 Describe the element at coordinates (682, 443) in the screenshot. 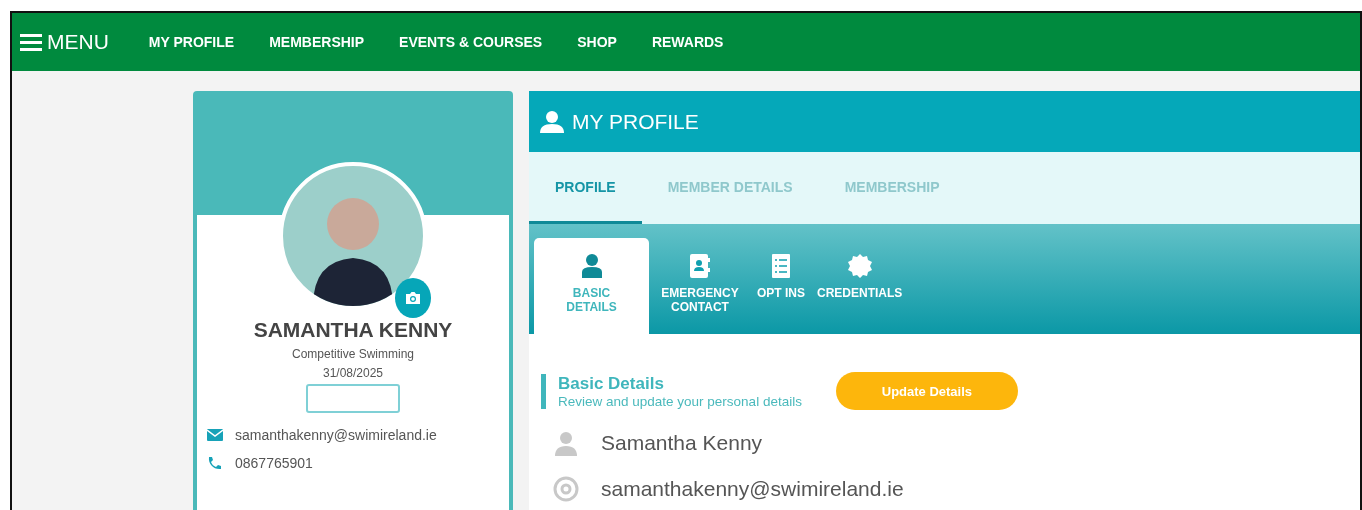

I see `field-value: Samantha Kenny` at that location.